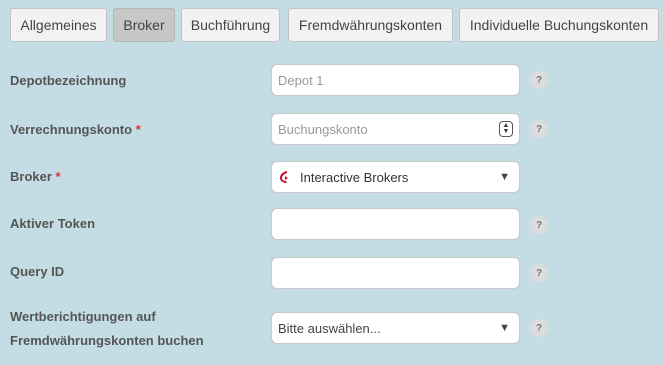  I want to click on wertberichtigung-label-line2: Fremdwährungskonten buchen, so click(107, 340).